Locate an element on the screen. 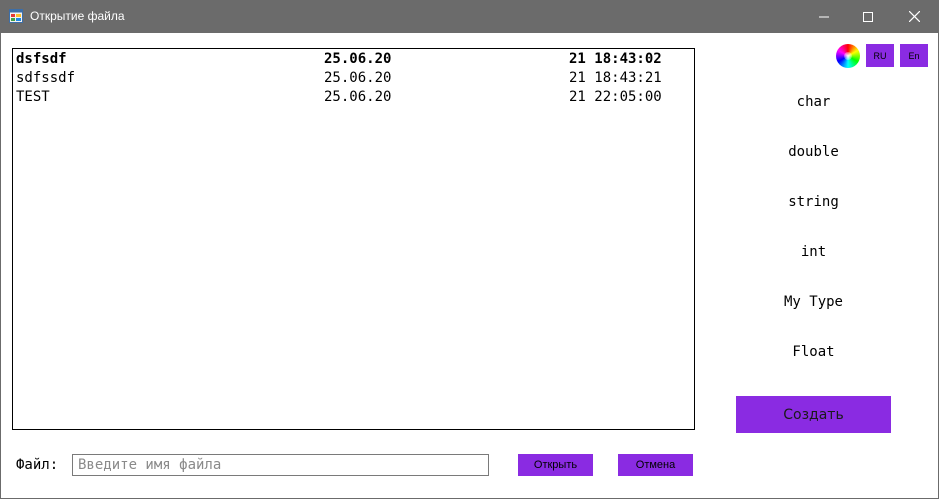 Image resolution: width=939 pixels, height=499 pixels. file-list-item: sdfssdf 25.06.20 21 18:43:21 is located at coordinates (353, 78).